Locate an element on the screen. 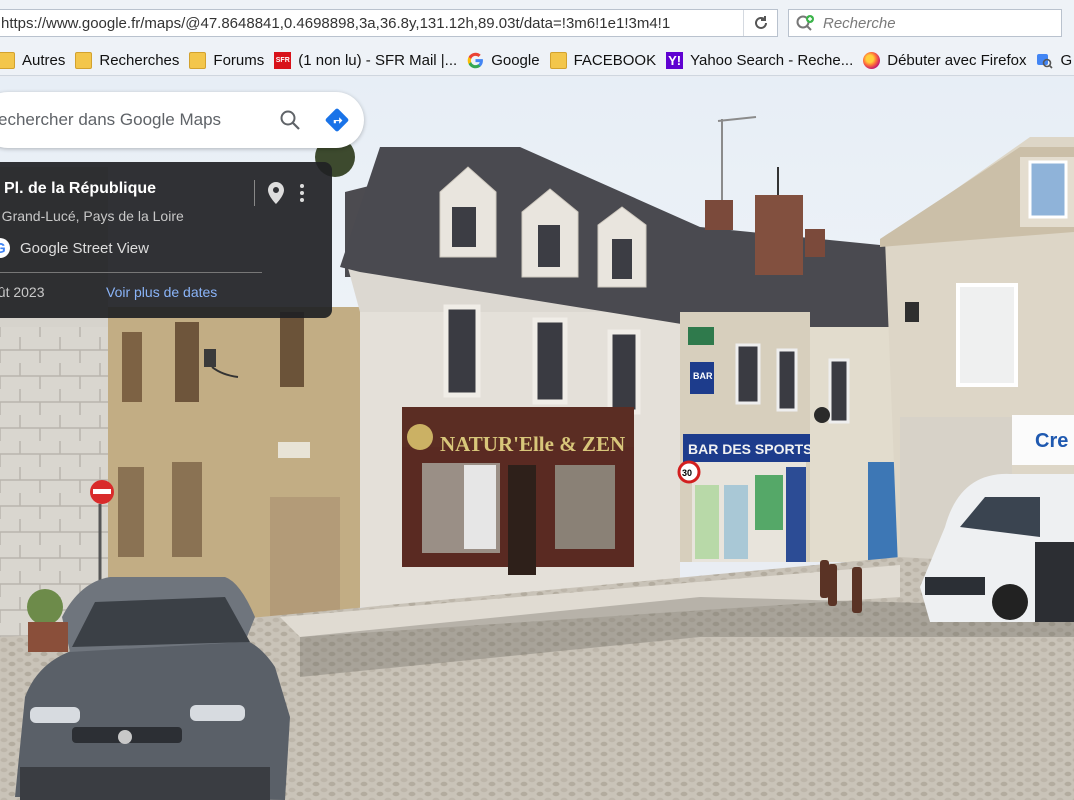  bookmark-autres: Autres is located at coordinates (32, 60).